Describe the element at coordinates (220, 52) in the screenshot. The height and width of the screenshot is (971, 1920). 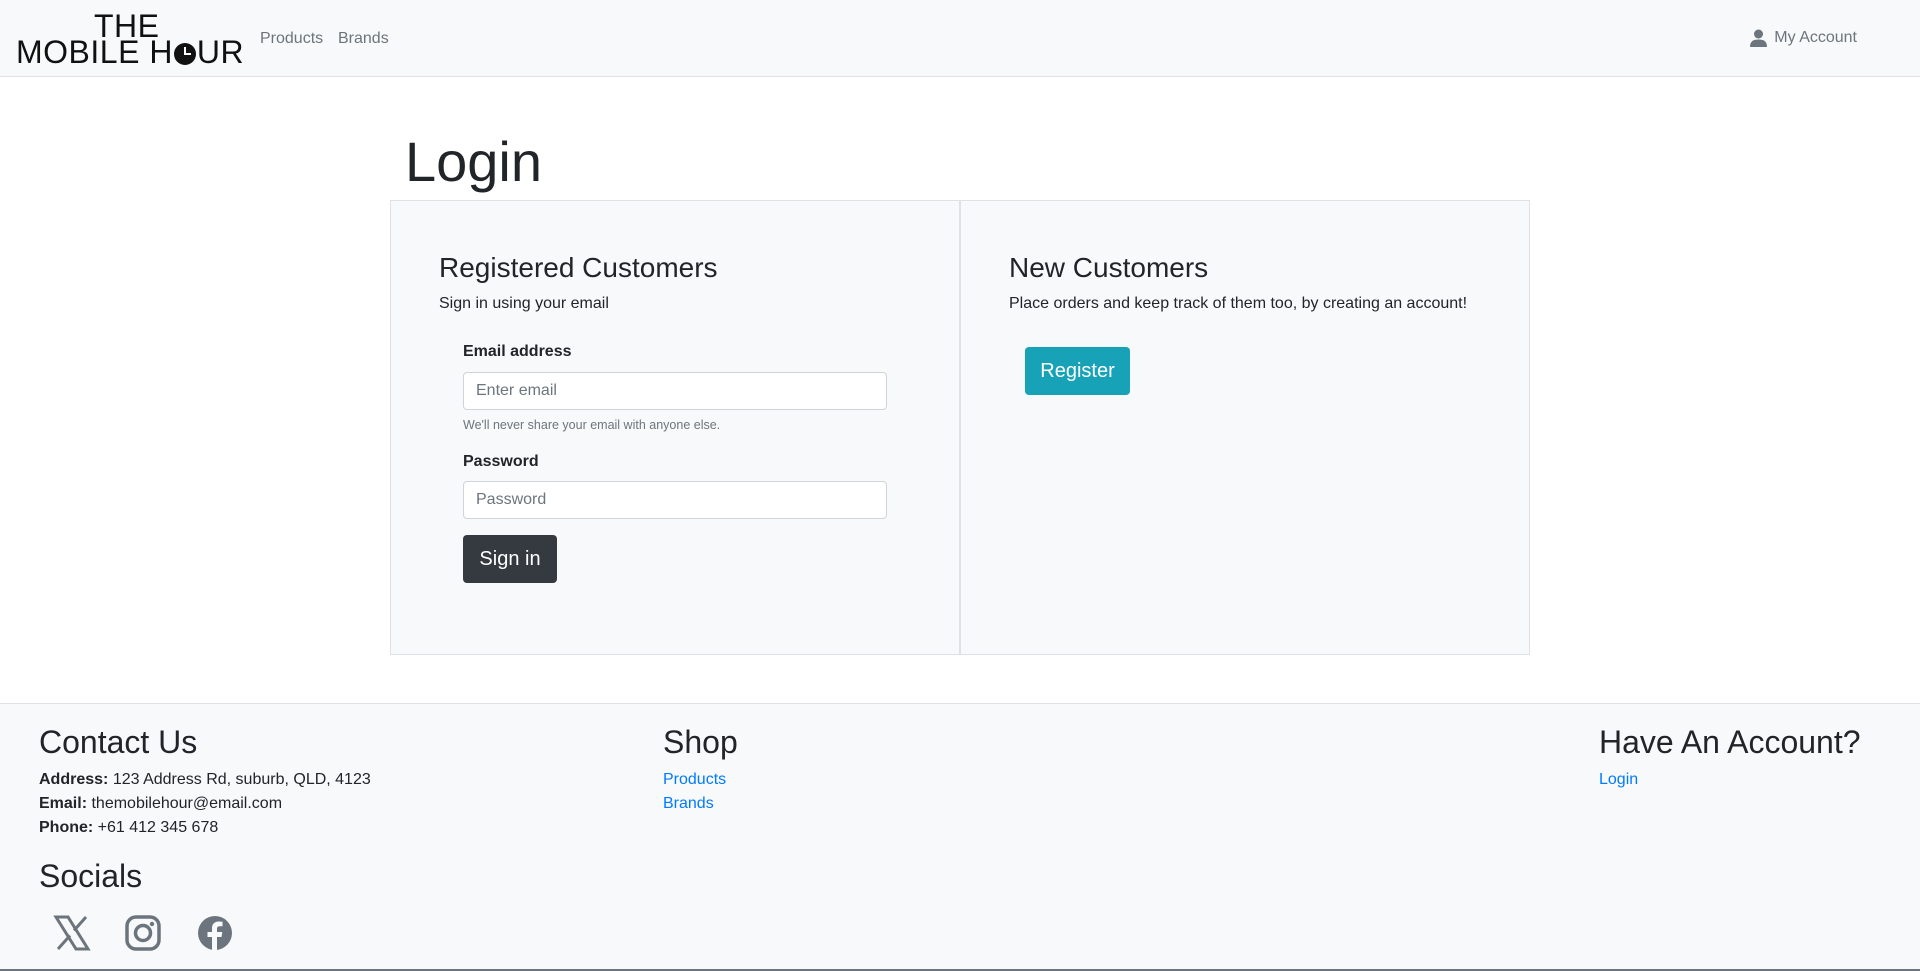
I see `logo-text-end: UR` at that location.